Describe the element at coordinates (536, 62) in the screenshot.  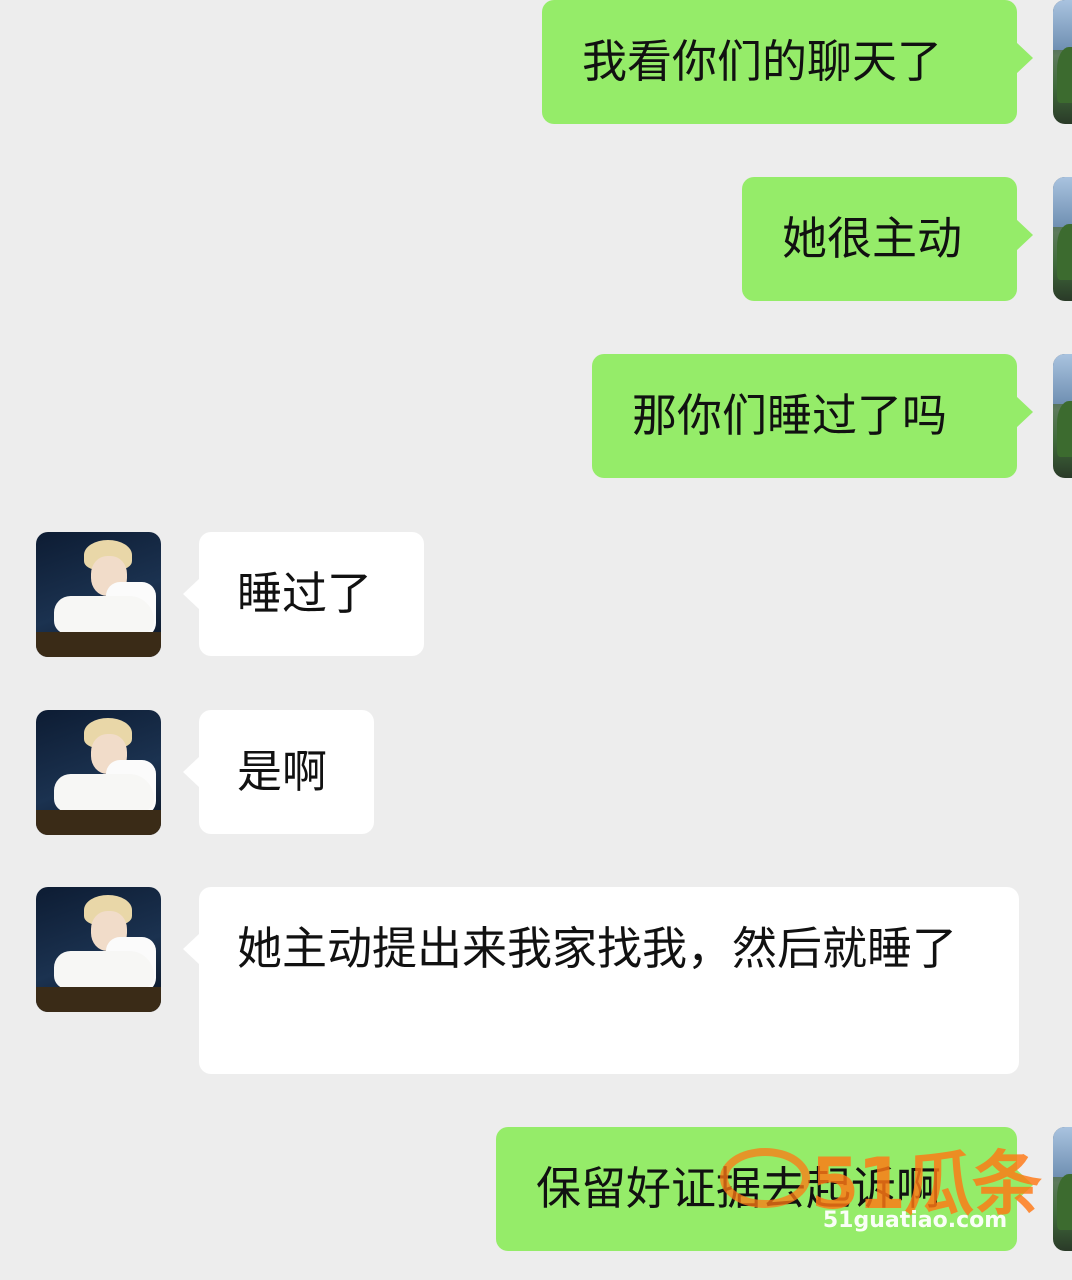
I see `message-row-outgoing: 我看你们的聊天了` at that location.